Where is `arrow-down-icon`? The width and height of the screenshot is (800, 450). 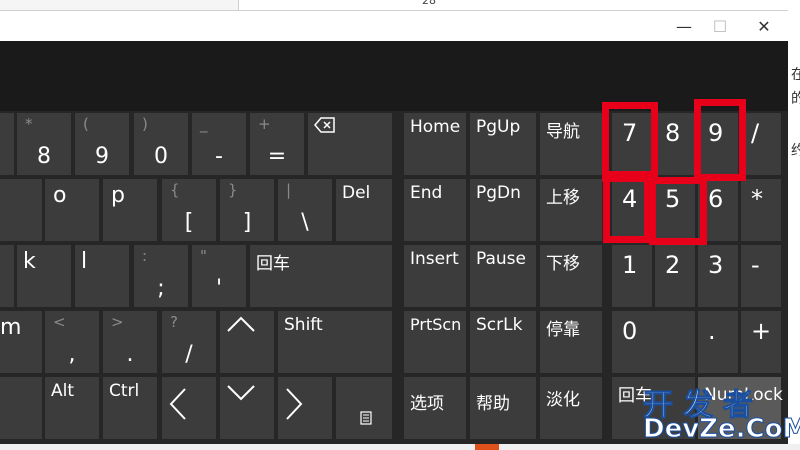 arrow-down-icon is located at coordinates (241, 393).